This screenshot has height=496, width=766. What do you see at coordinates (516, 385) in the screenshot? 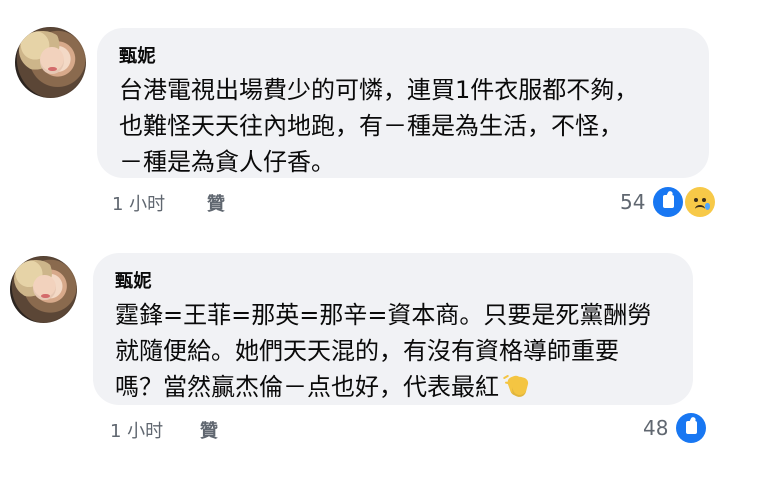
I see `clap-icon` at bounding box center [516, 385].